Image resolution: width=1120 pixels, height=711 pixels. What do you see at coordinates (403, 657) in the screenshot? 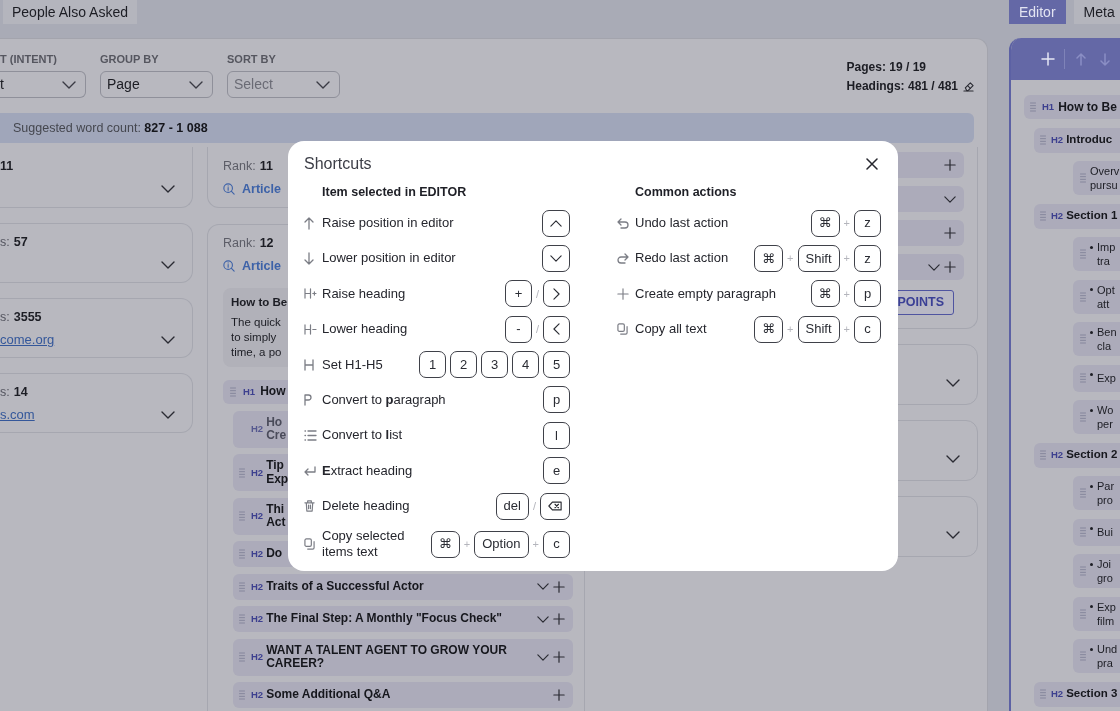
I see `heading-row: H2 WANT A TALENT AGENT TO GROW YOUR CAREER?` at bounding box center [403, 657].